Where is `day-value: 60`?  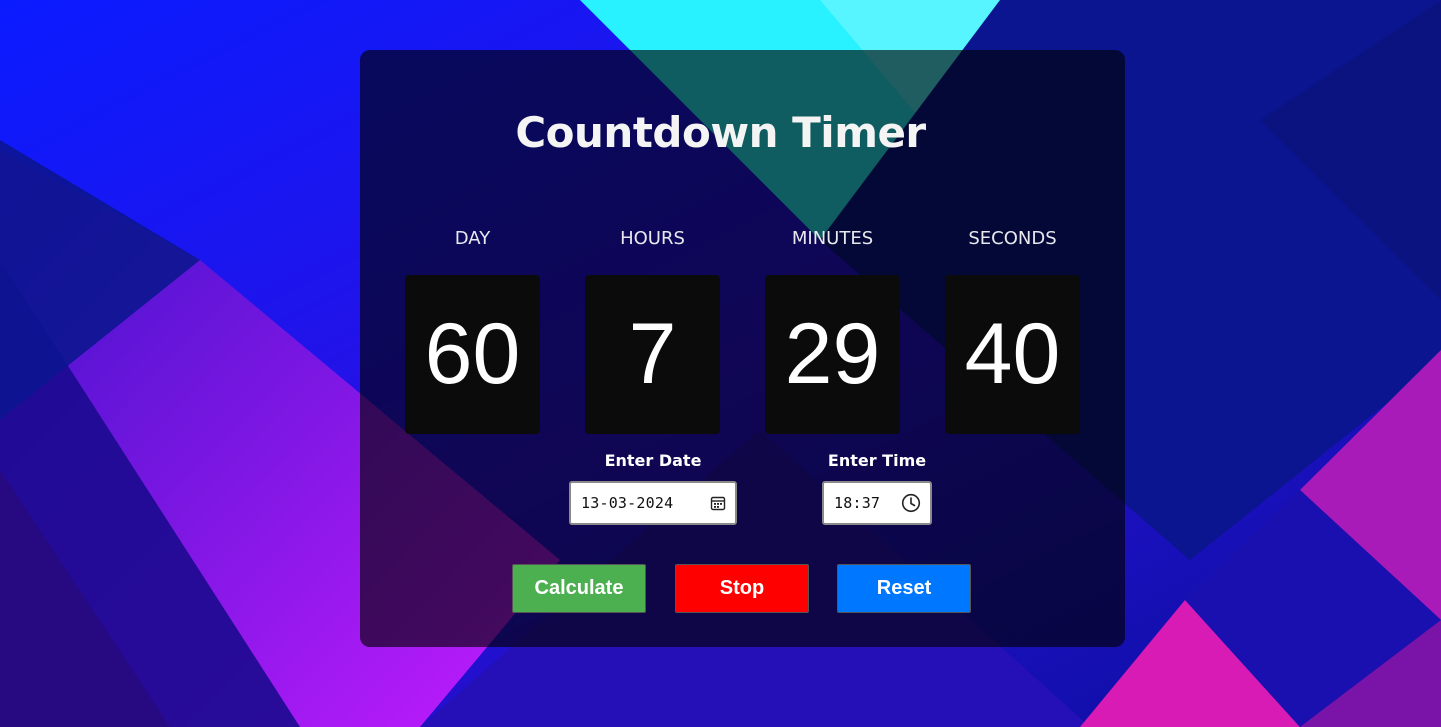 day-value: 60 is located at coordinates (472, 354).